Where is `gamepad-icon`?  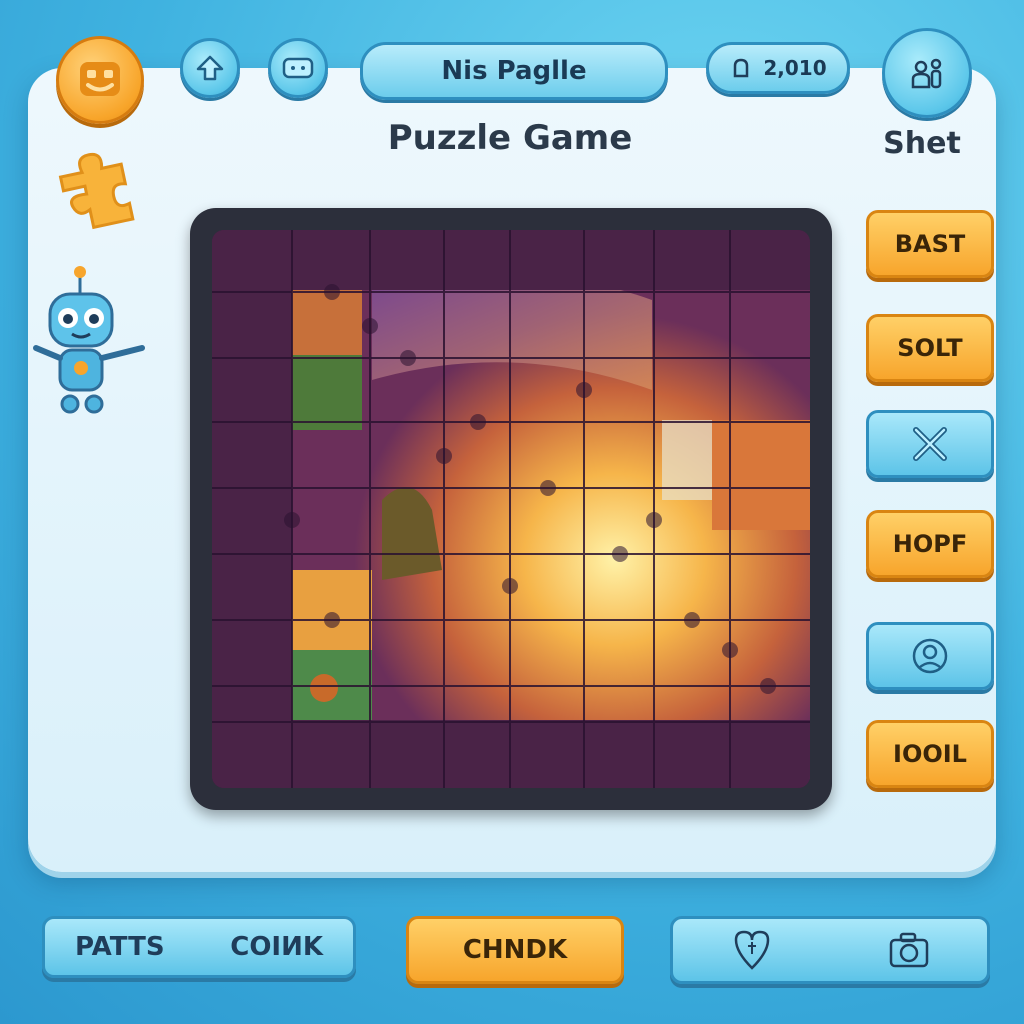 gamepad-icon is located at coordinates (298, 68).